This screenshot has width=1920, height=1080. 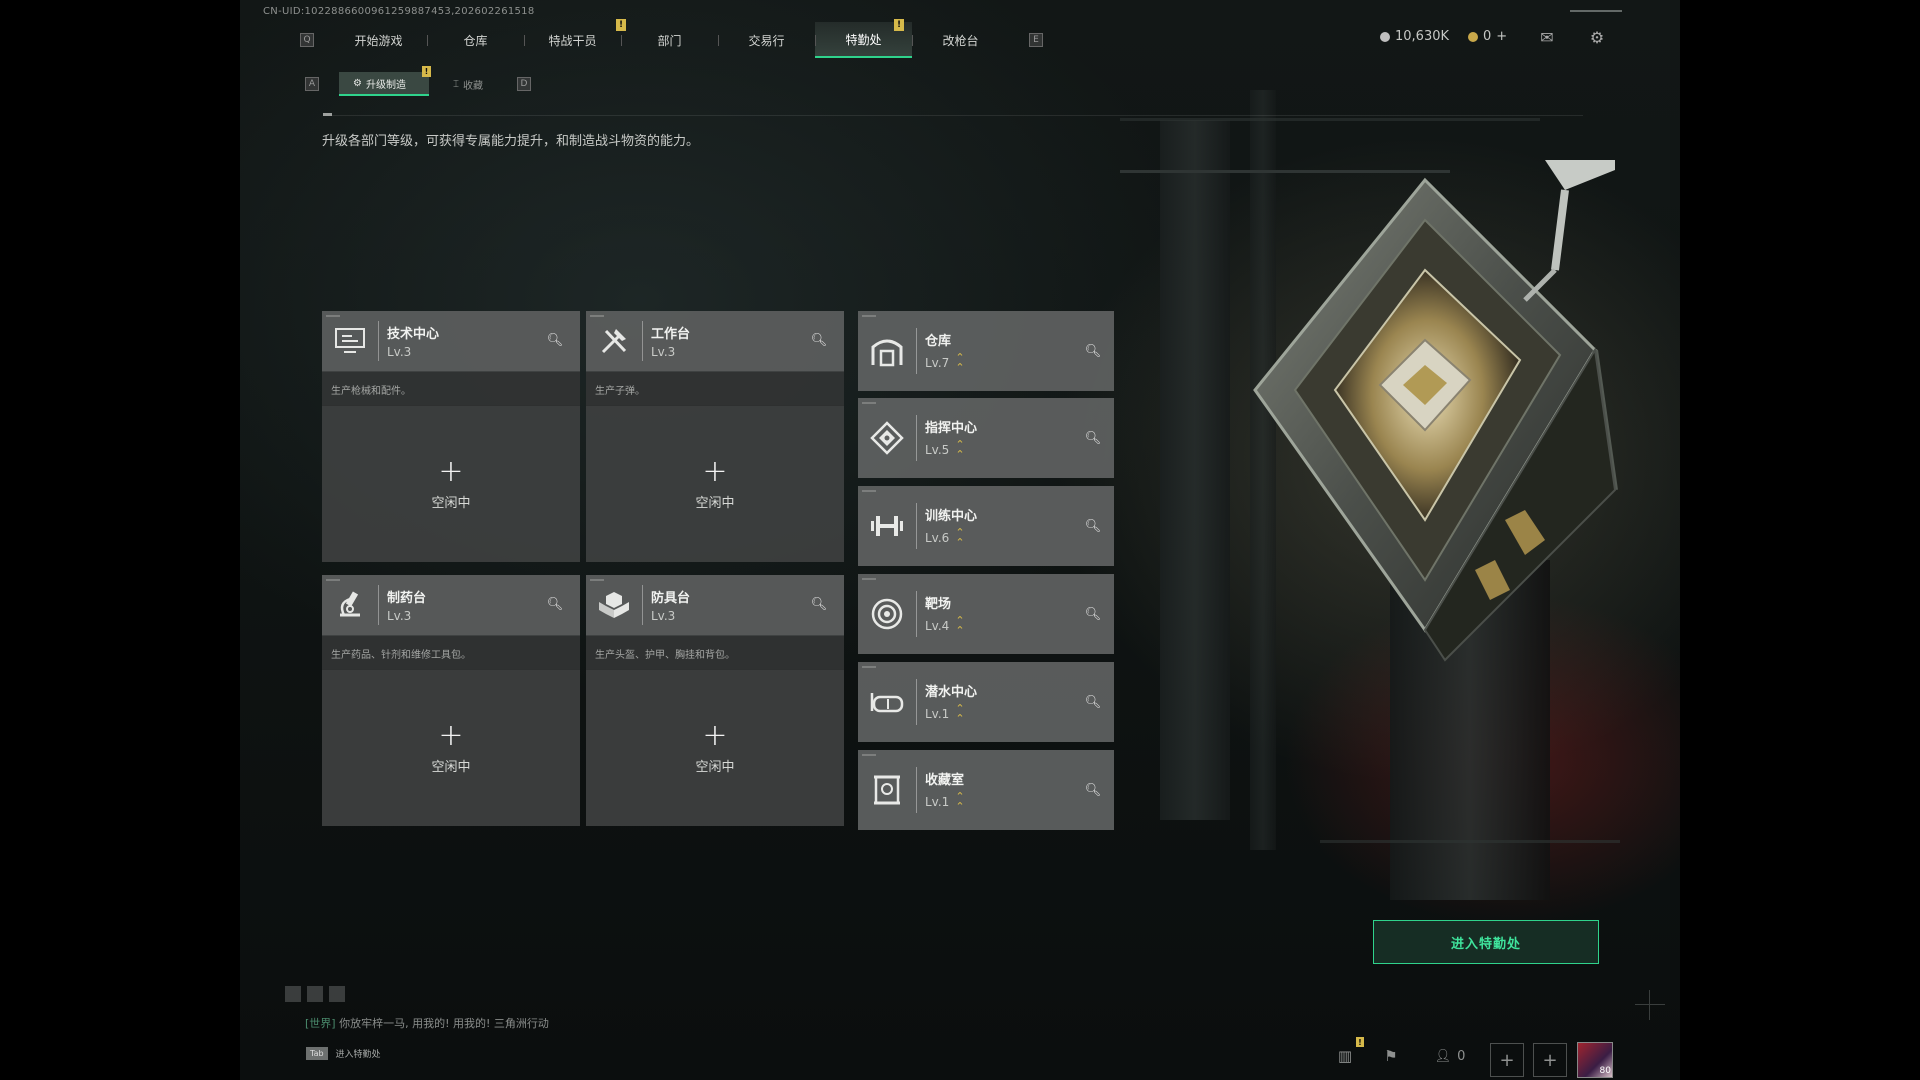 What do you see at coordinates (887, 438) in the screenshot?
I see `command-icon` at bounding box center [887, 438].